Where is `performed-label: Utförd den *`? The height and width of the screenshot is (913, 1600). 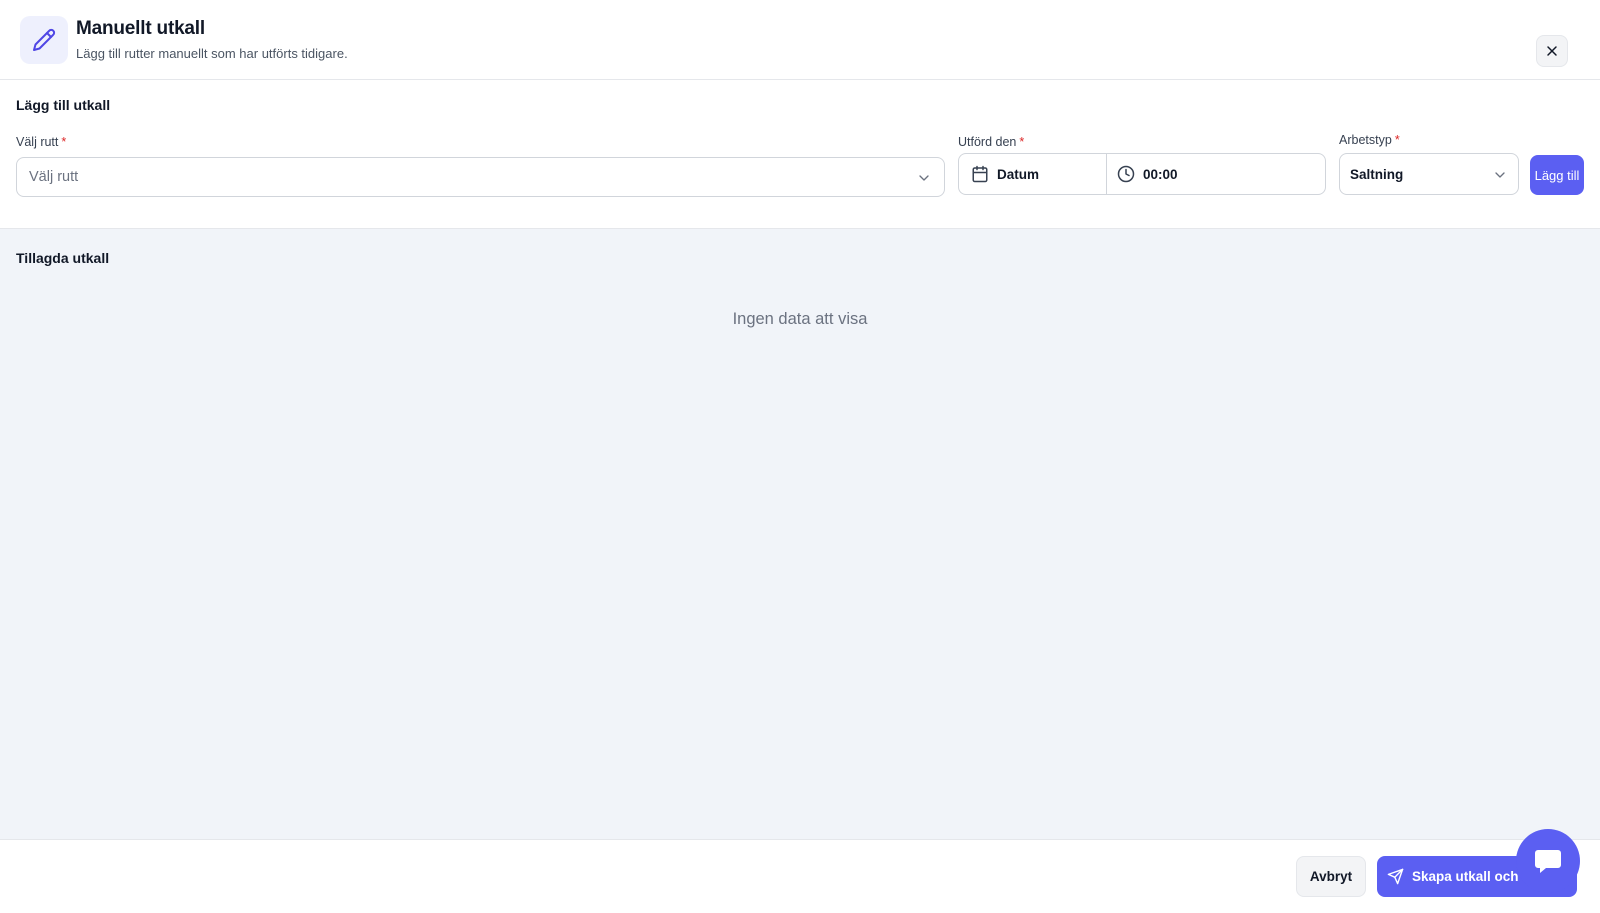
performed-label: Utförd den * is located at coordinates (991, 142).